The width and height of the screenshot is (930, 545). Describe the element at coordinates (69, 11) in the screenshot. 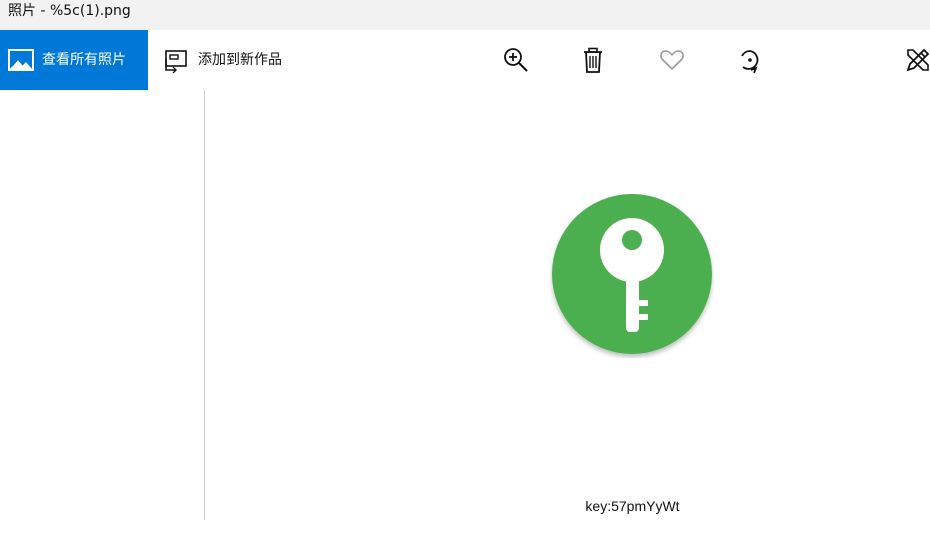

I see `window-title: 照片 - %5c(1).png` at that location.